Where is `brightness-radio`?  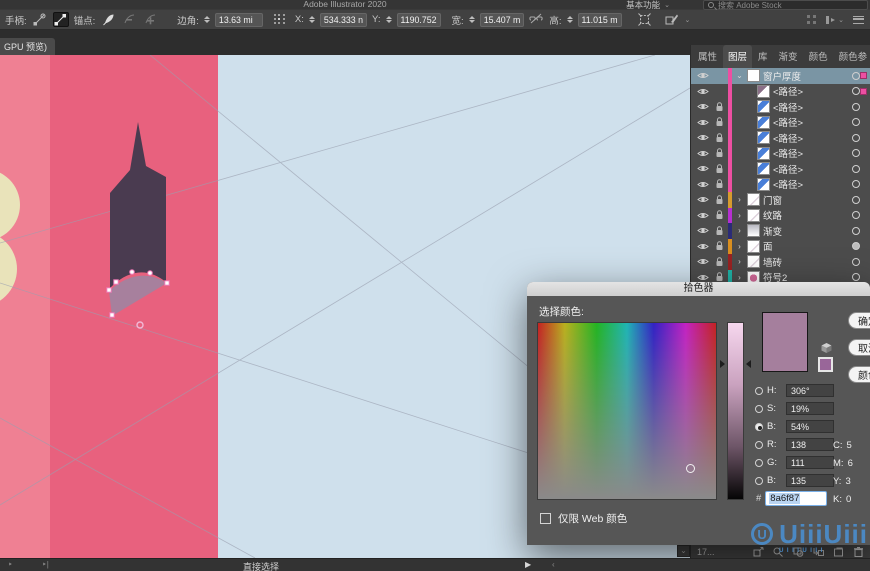 brightness-radio is located at coordinates (759, 426).